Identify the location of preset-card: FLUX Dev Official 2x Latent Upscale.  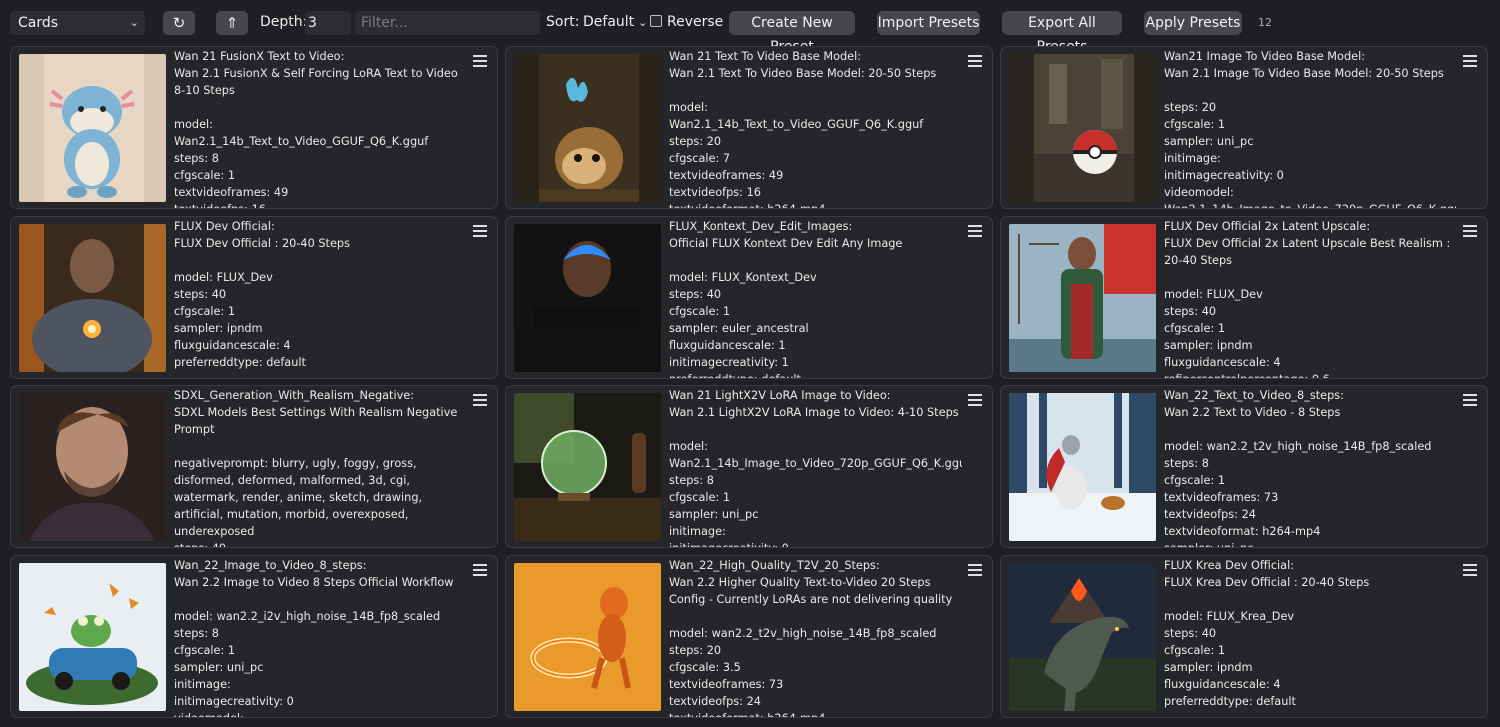
(1244, 297).